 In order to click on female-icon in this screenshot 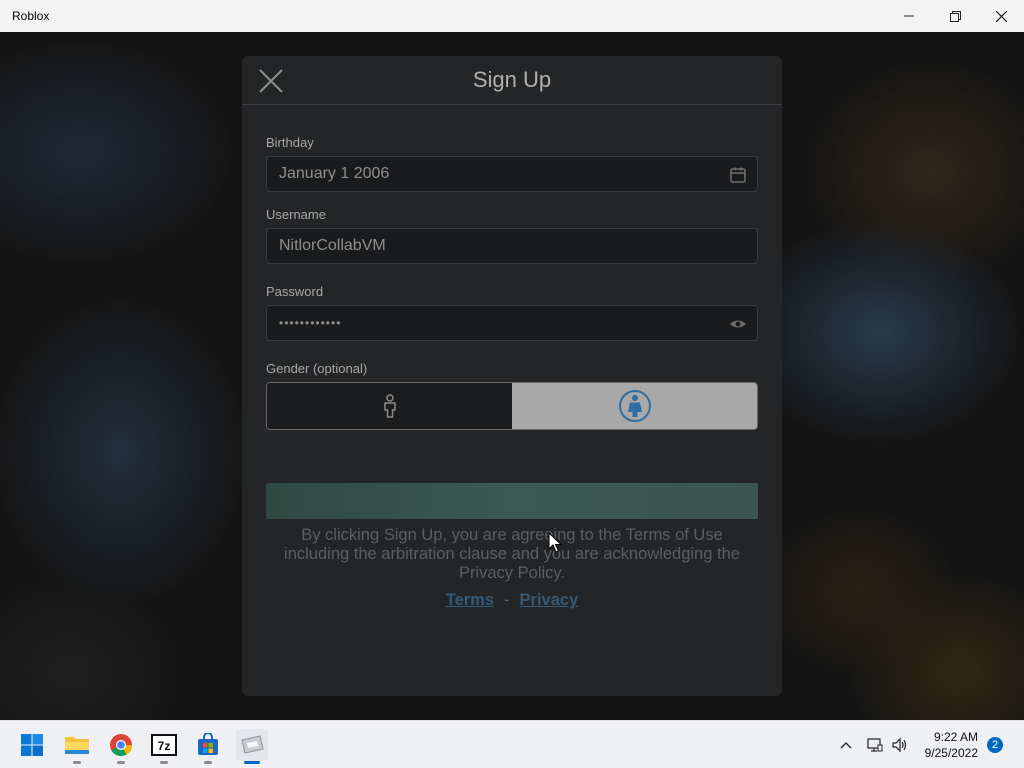, I will do `click(634, 406)`.